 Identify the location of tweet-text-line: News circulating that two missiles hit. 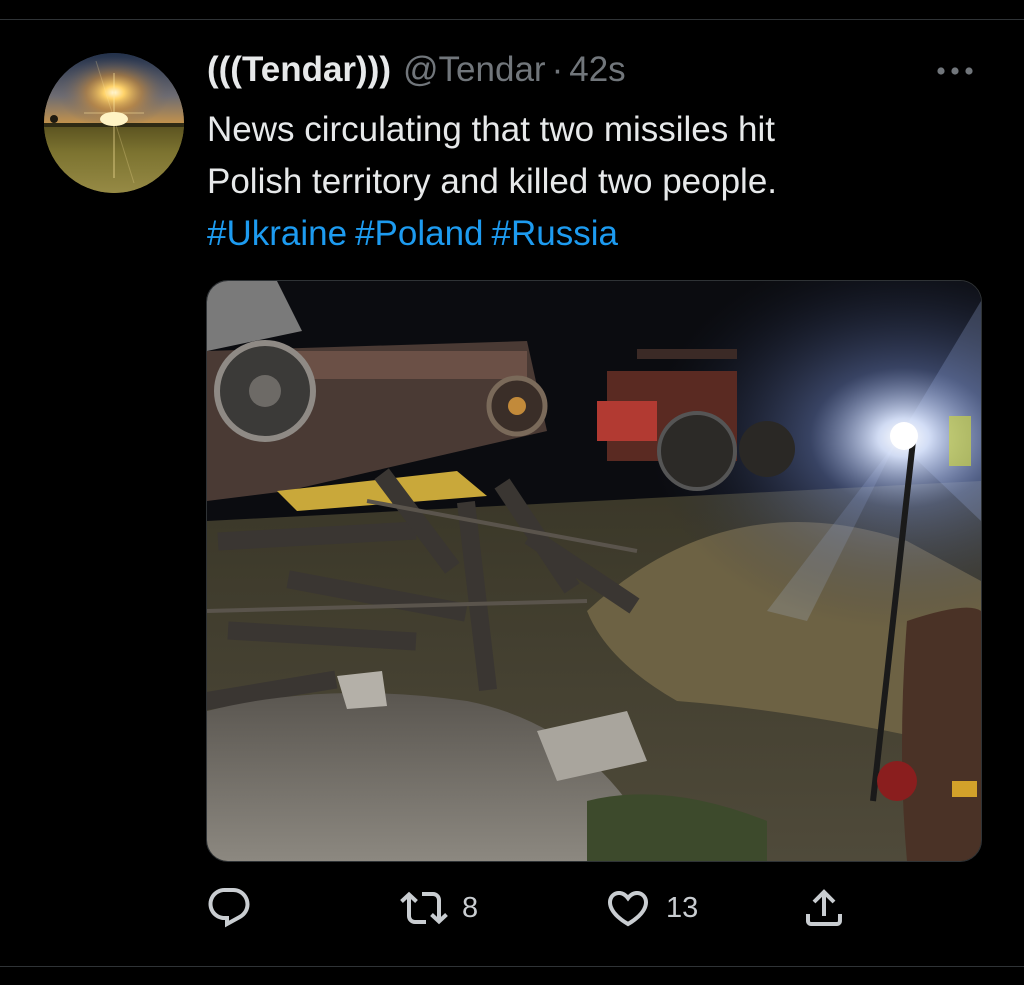
(491, 129).